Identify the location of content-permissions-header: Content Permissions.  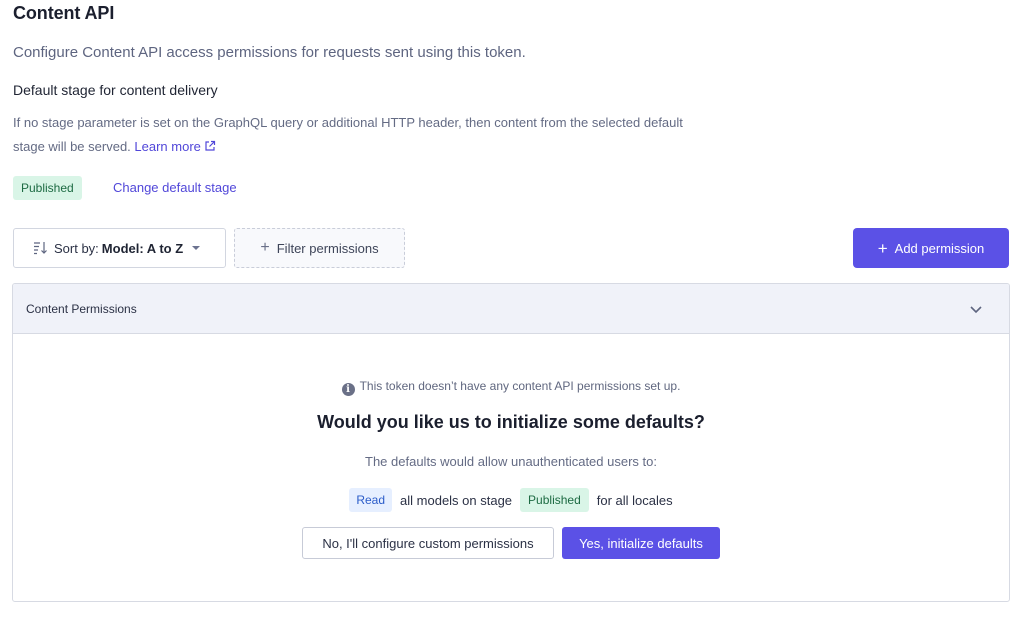
(511, 309).